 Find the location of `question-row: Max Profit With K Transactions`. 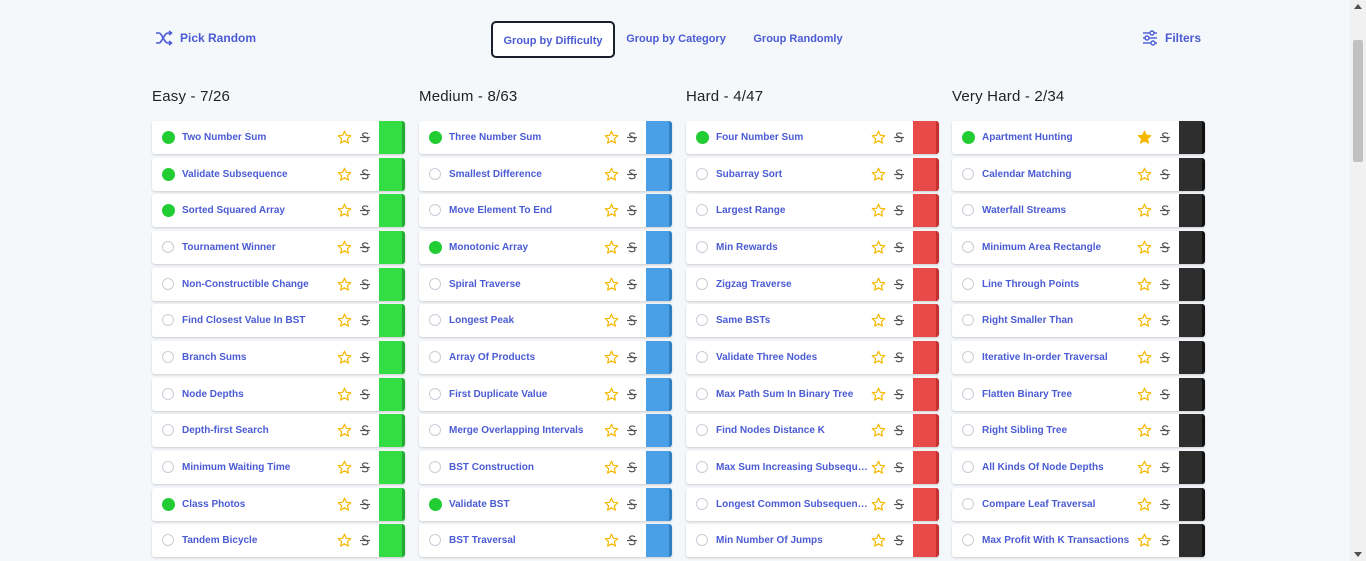

question-row: Max Profit With K Transactions is located at coordinates (1078, 540).